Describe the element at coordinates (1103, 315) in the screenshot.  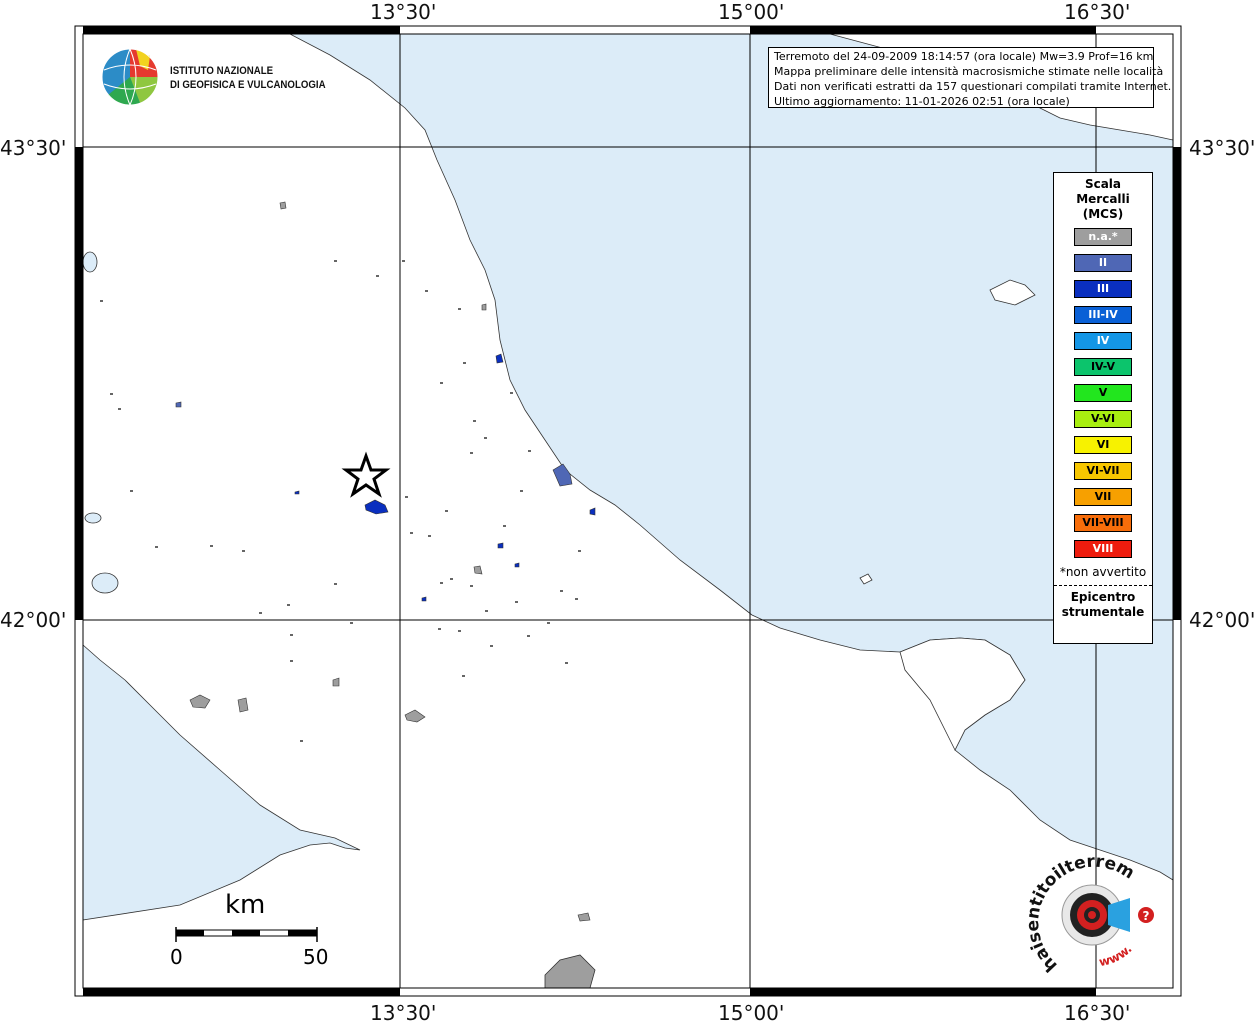
I see `legend-swatch: III-IV` at that location.